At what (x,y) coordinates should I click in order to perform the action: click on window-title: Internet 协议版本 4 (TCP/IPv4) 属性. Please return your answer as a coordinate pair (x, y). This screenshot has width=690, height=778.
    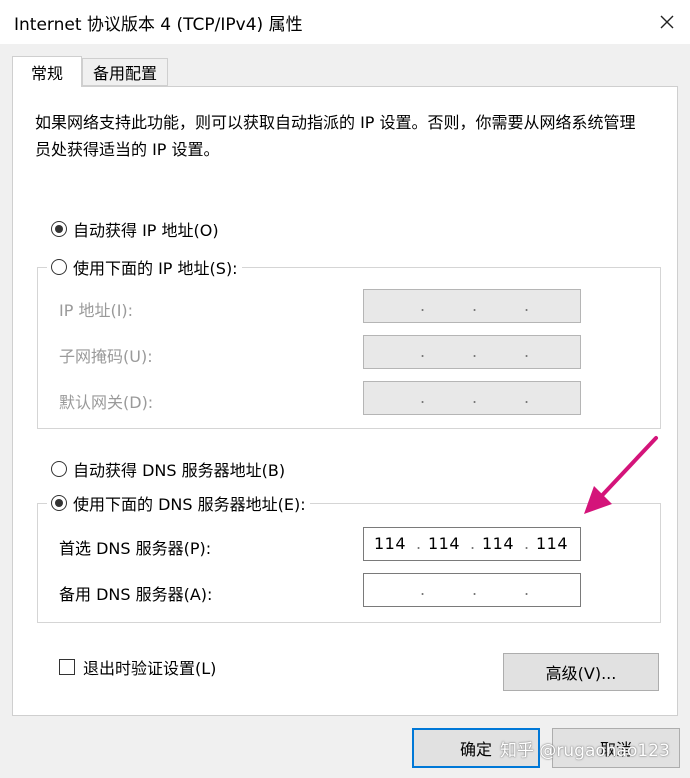
    Looking at the image, I should click on (158, 25).